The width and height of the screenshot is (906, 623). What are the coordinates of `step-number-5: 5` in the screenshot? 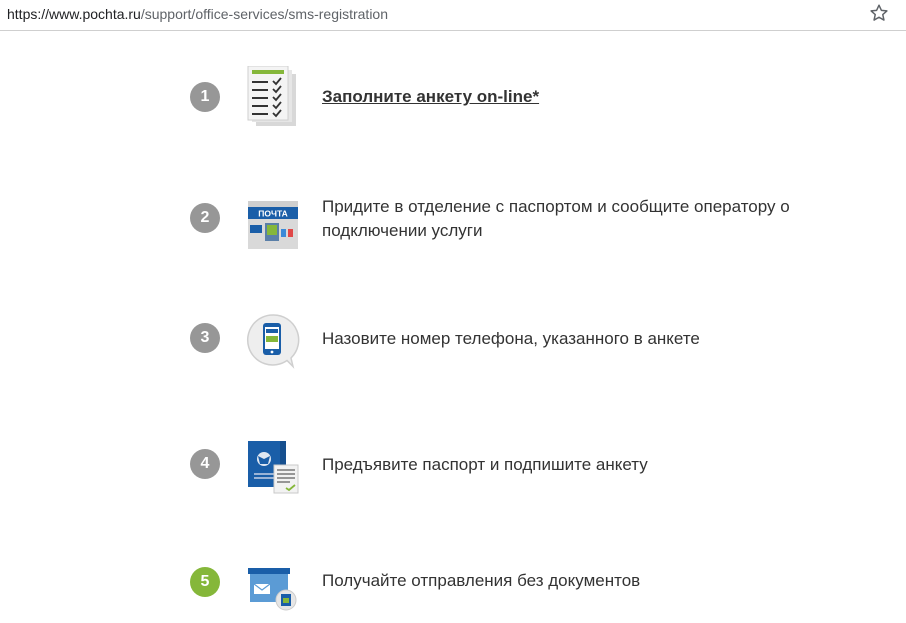 It's located at (205, 582).